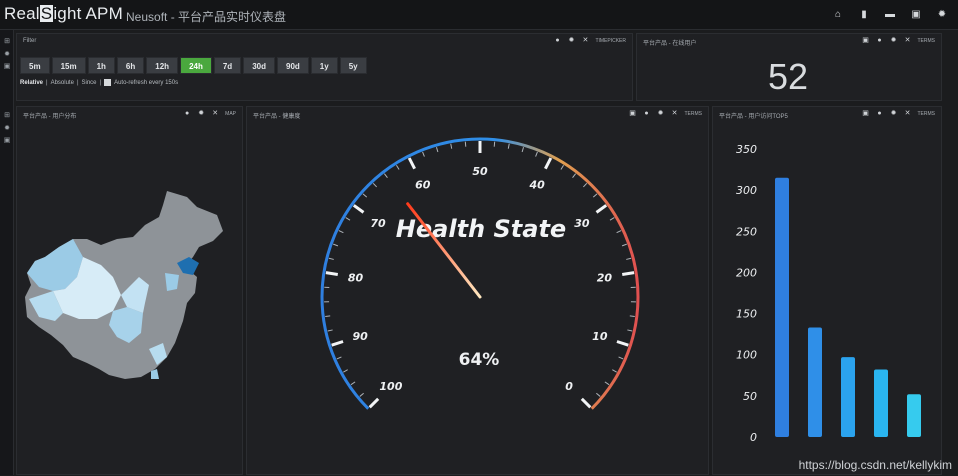 The image size is (958, 476). Describe the element at coordinates (605, 277) in the screenshot. I see `gauge-tick-label: 20` at that location.